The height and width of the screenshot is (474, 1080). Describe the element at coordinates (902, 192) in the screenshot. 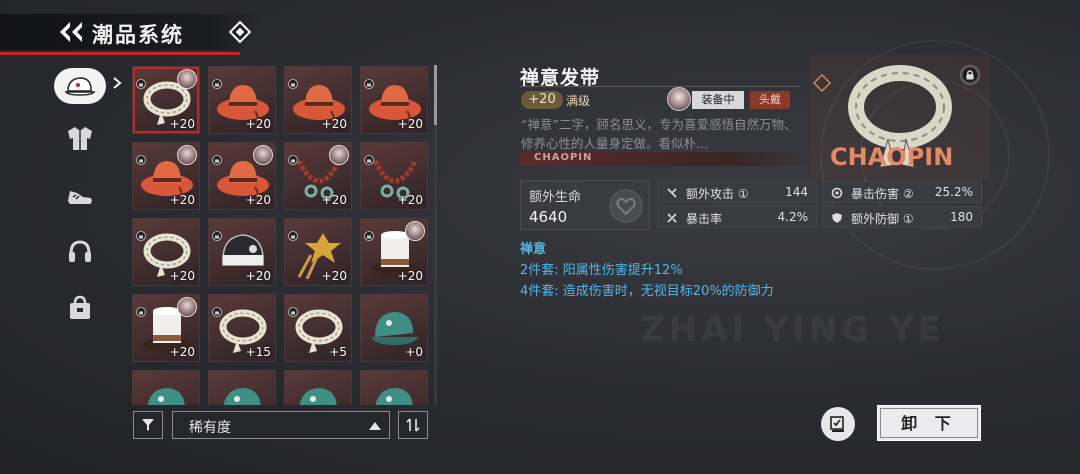

I see `stat-crit-damage: 暴击伤害 ② 25.2%` at that location.